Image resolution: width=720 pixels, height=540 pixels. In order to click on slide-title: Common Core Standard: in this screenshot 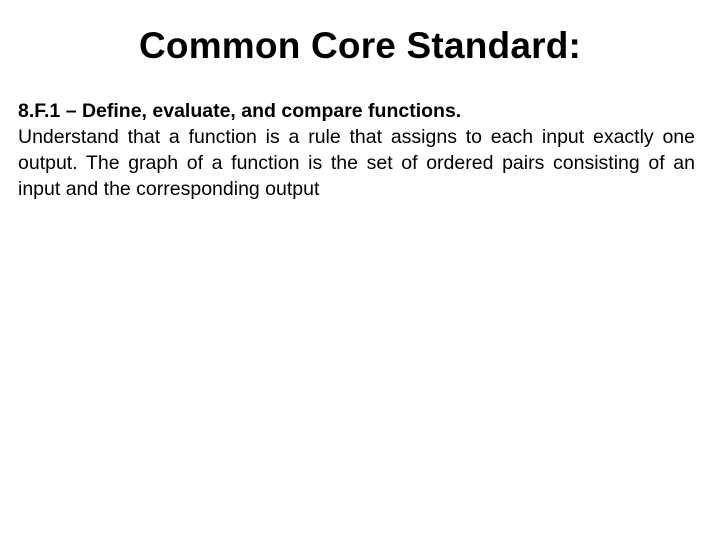, I will do `click(360, 45)`.